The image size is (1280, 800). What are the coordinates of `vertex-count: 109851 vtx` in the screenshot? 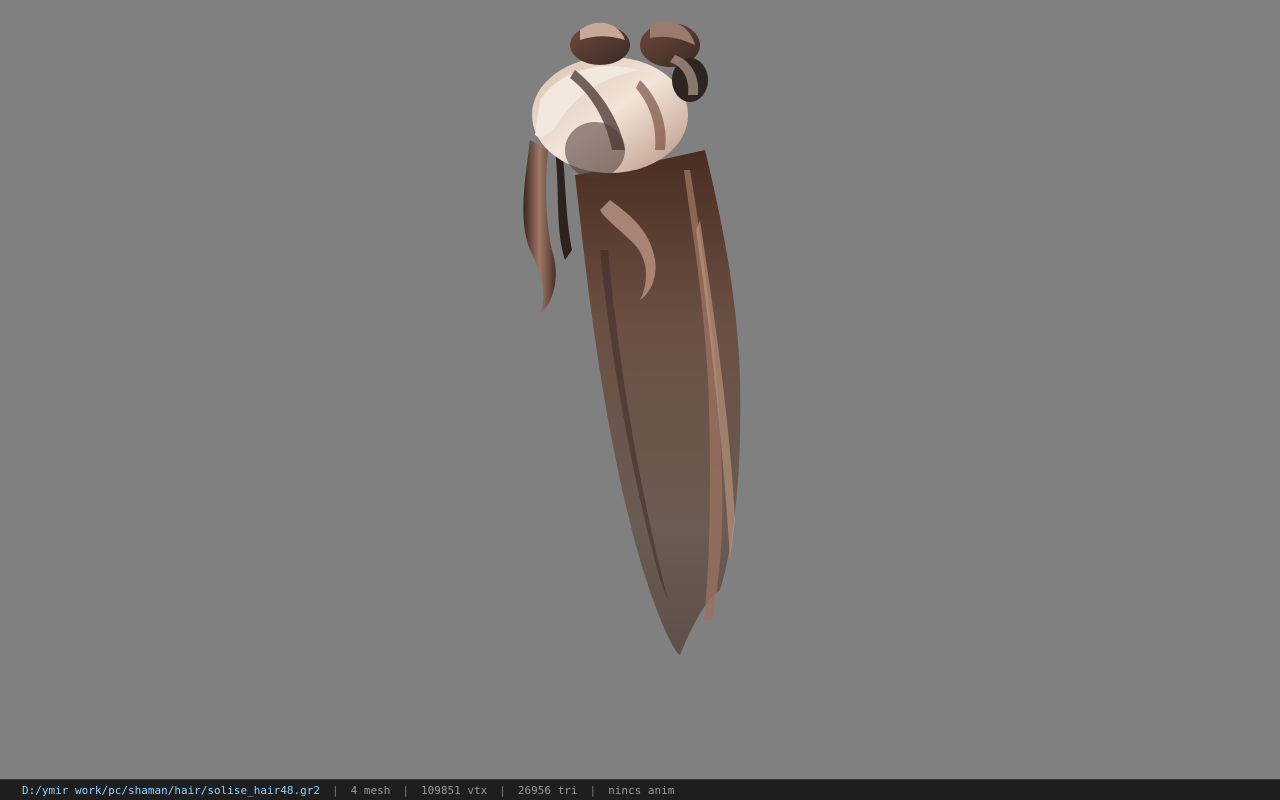 It's located at (454, 790).